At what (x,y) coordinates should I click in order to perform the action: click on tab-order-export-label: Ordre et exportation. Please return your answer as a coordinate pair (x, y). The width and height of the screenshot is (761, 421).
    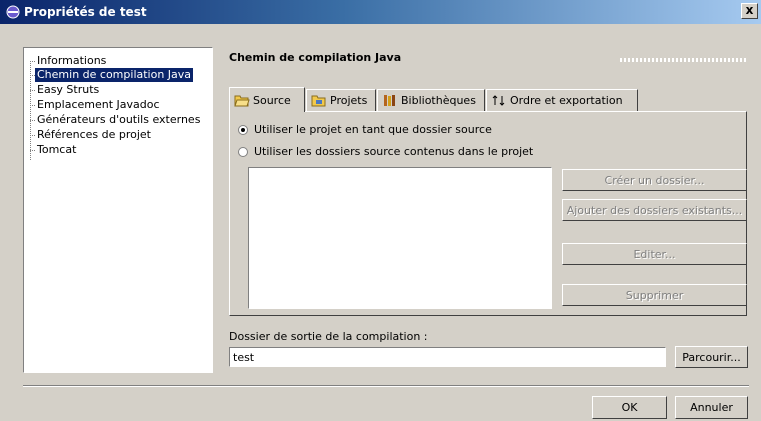
    Looking at the image, I should click on (566, 100).